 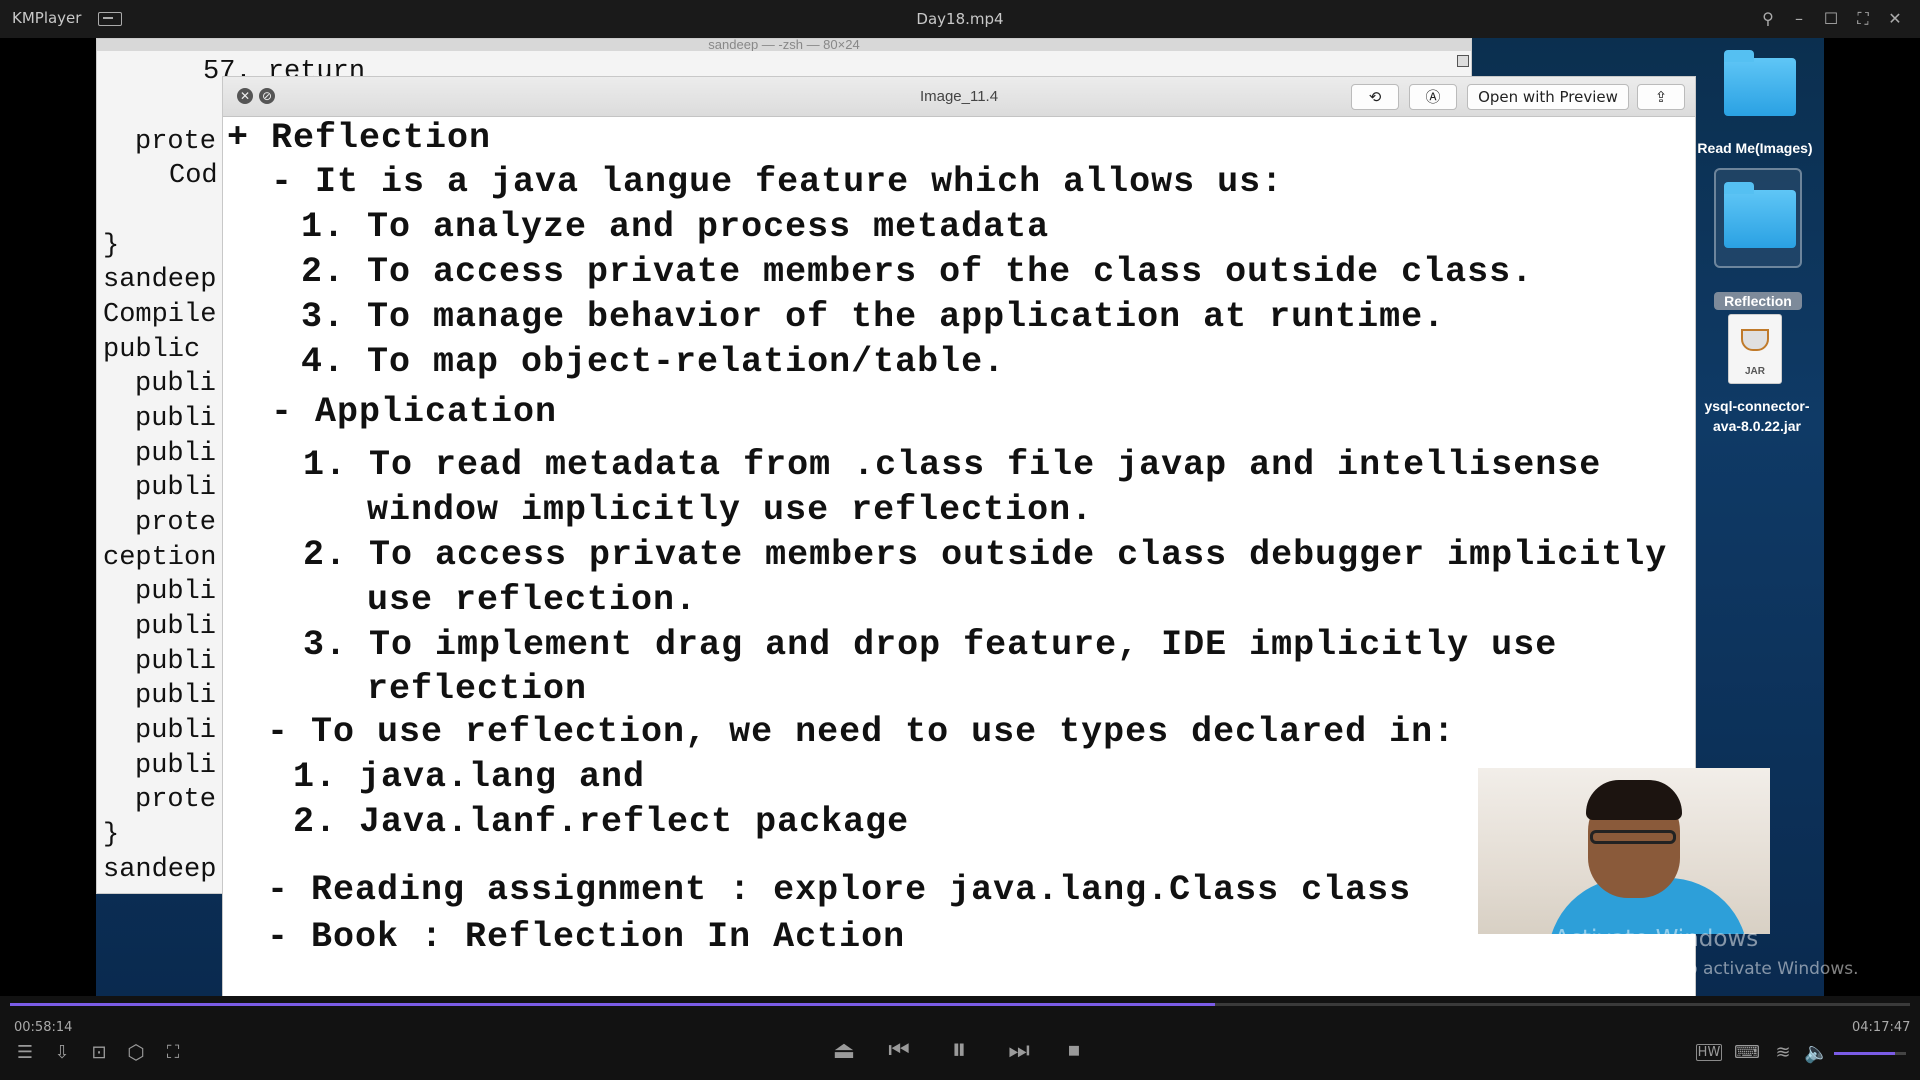 I want to click on terminal-line: ception, so click(x=160, y=558).